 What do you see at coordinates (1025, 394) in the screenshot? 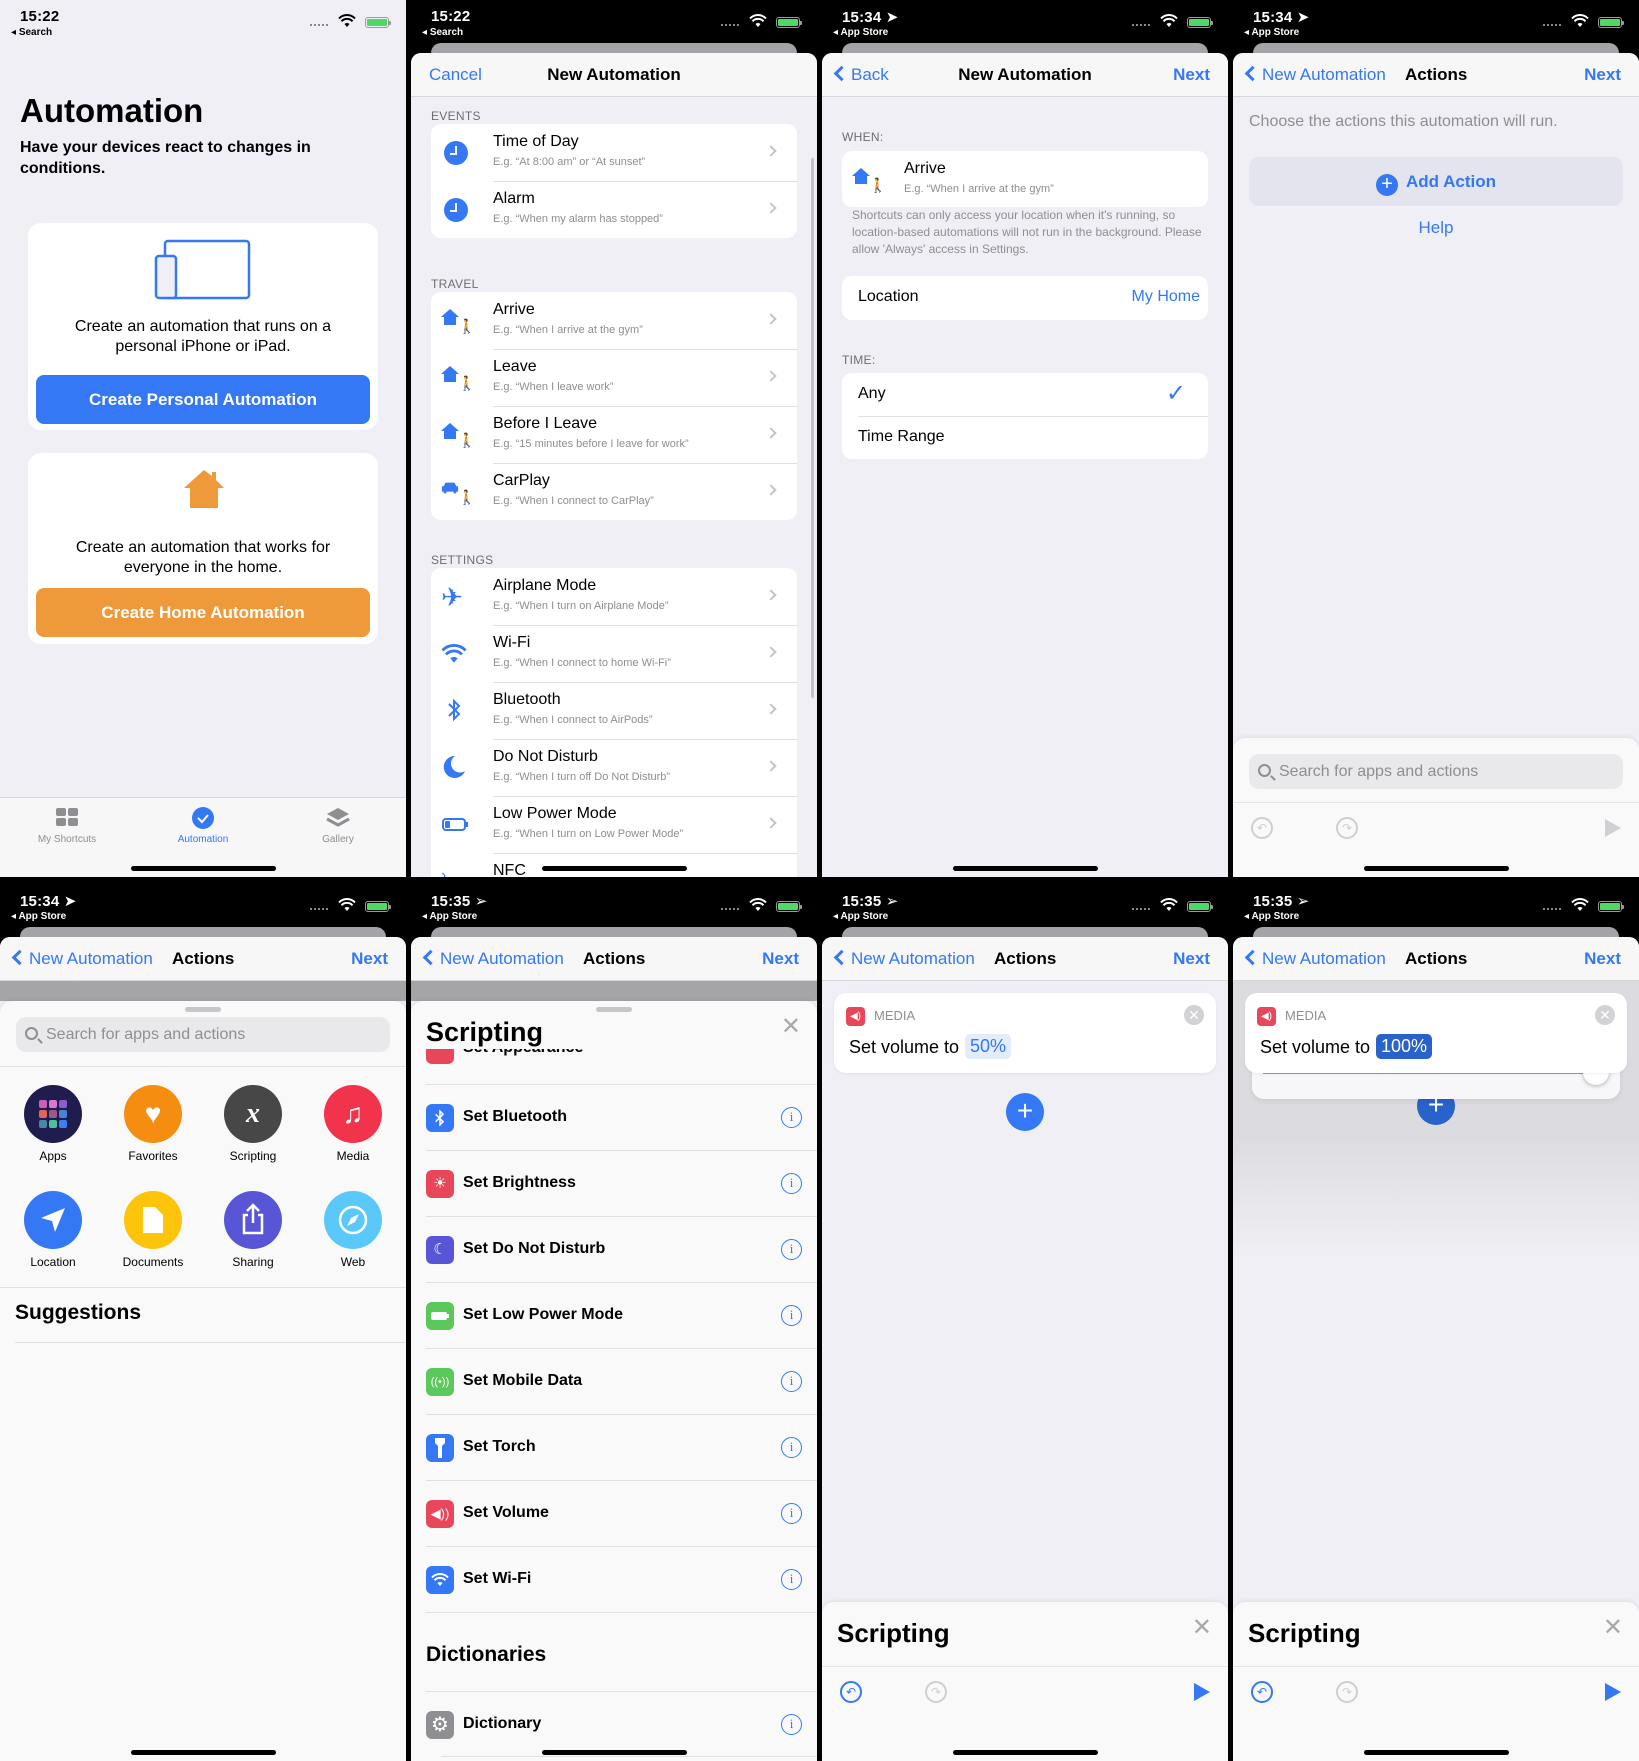
I see `time-option-any: Any ✓` at bounding box center [1025, 394].